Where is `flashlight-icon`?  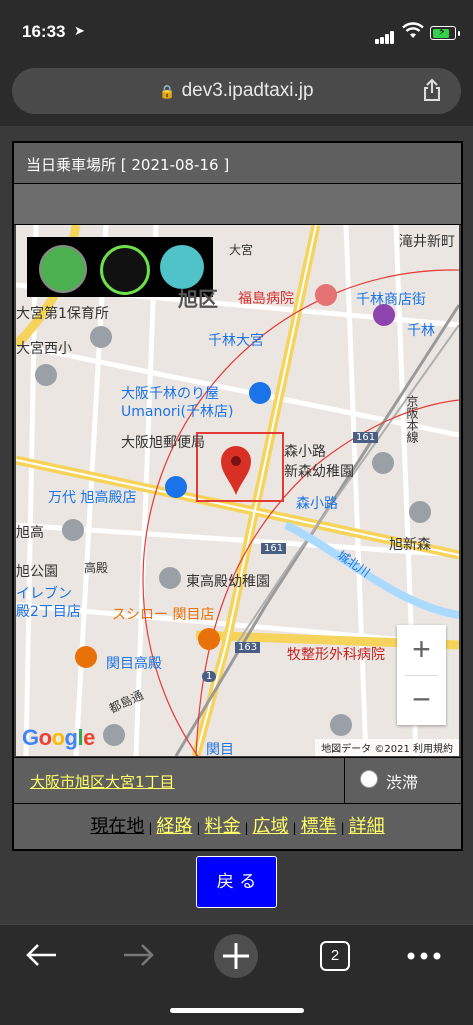
flashlight-icon is located at coordinates (125, 270).